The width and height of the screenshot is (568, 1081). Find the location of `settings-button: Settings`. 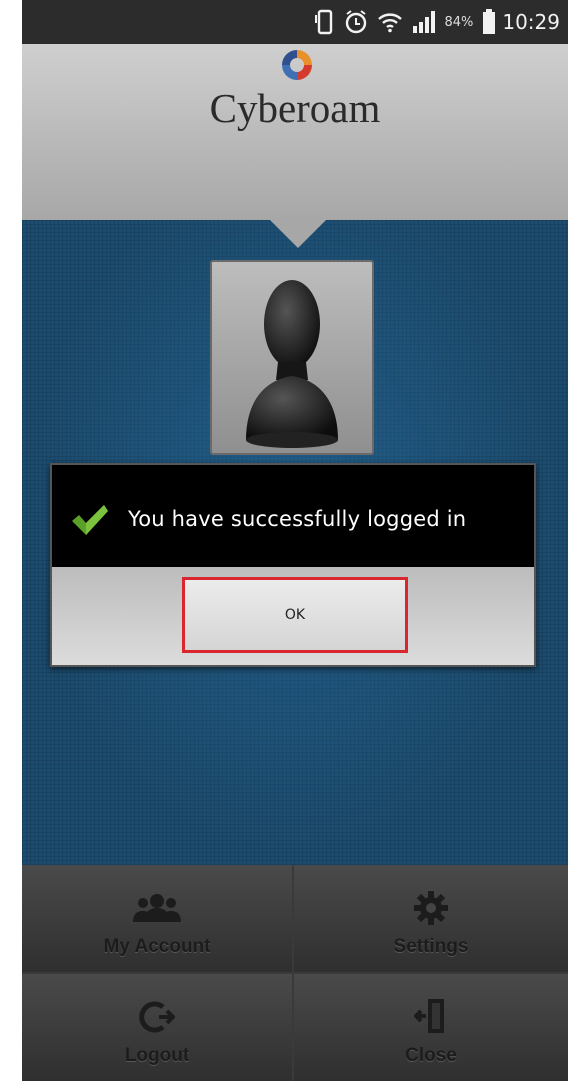

settings-button: Settings is located at coordinates (431, 918).